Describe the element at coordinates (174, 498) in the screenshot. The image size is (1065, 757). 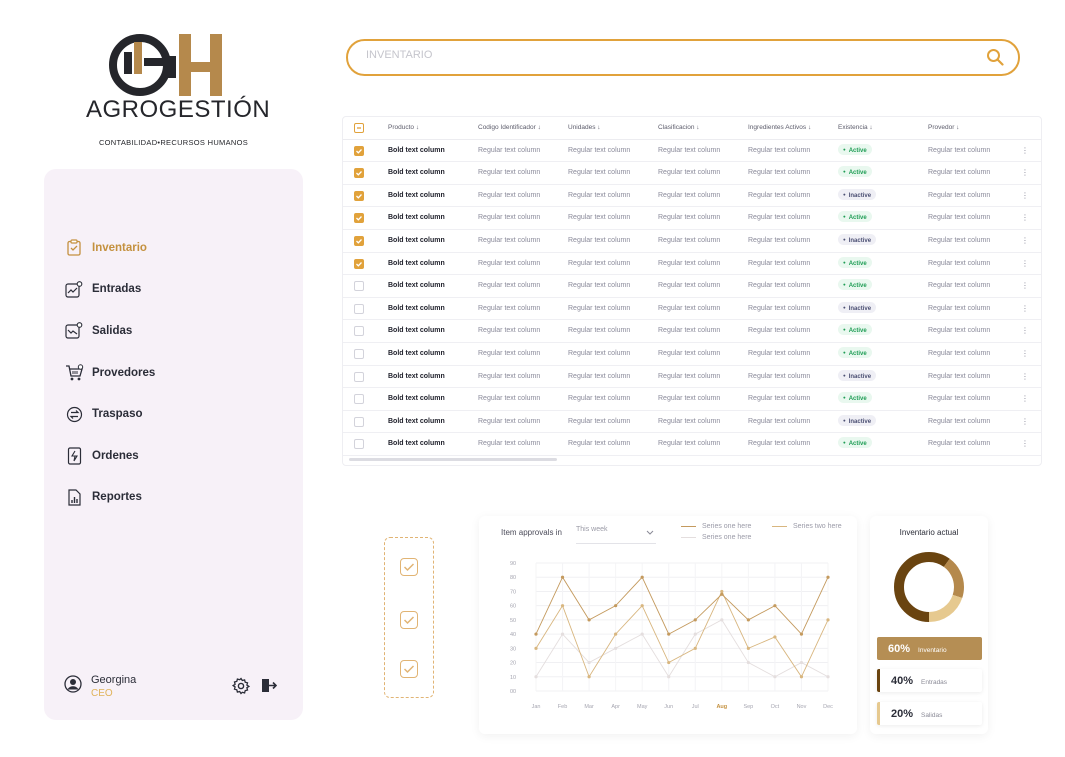
I see `sidebar-item-reportes: Reportes` at that location.